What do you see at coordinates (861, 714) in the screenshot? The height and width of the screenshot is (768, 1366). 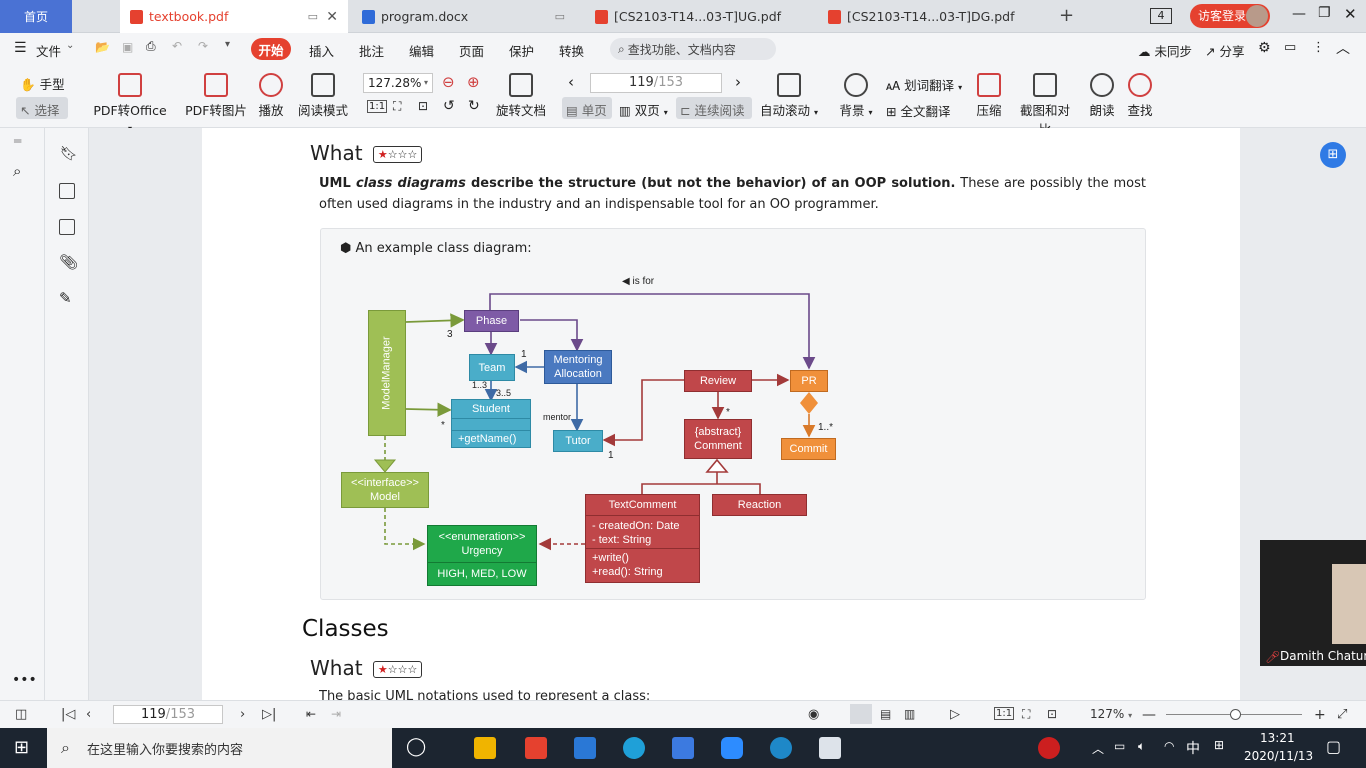 I see `single-page-view-icon` at bounding box center [861, 714].